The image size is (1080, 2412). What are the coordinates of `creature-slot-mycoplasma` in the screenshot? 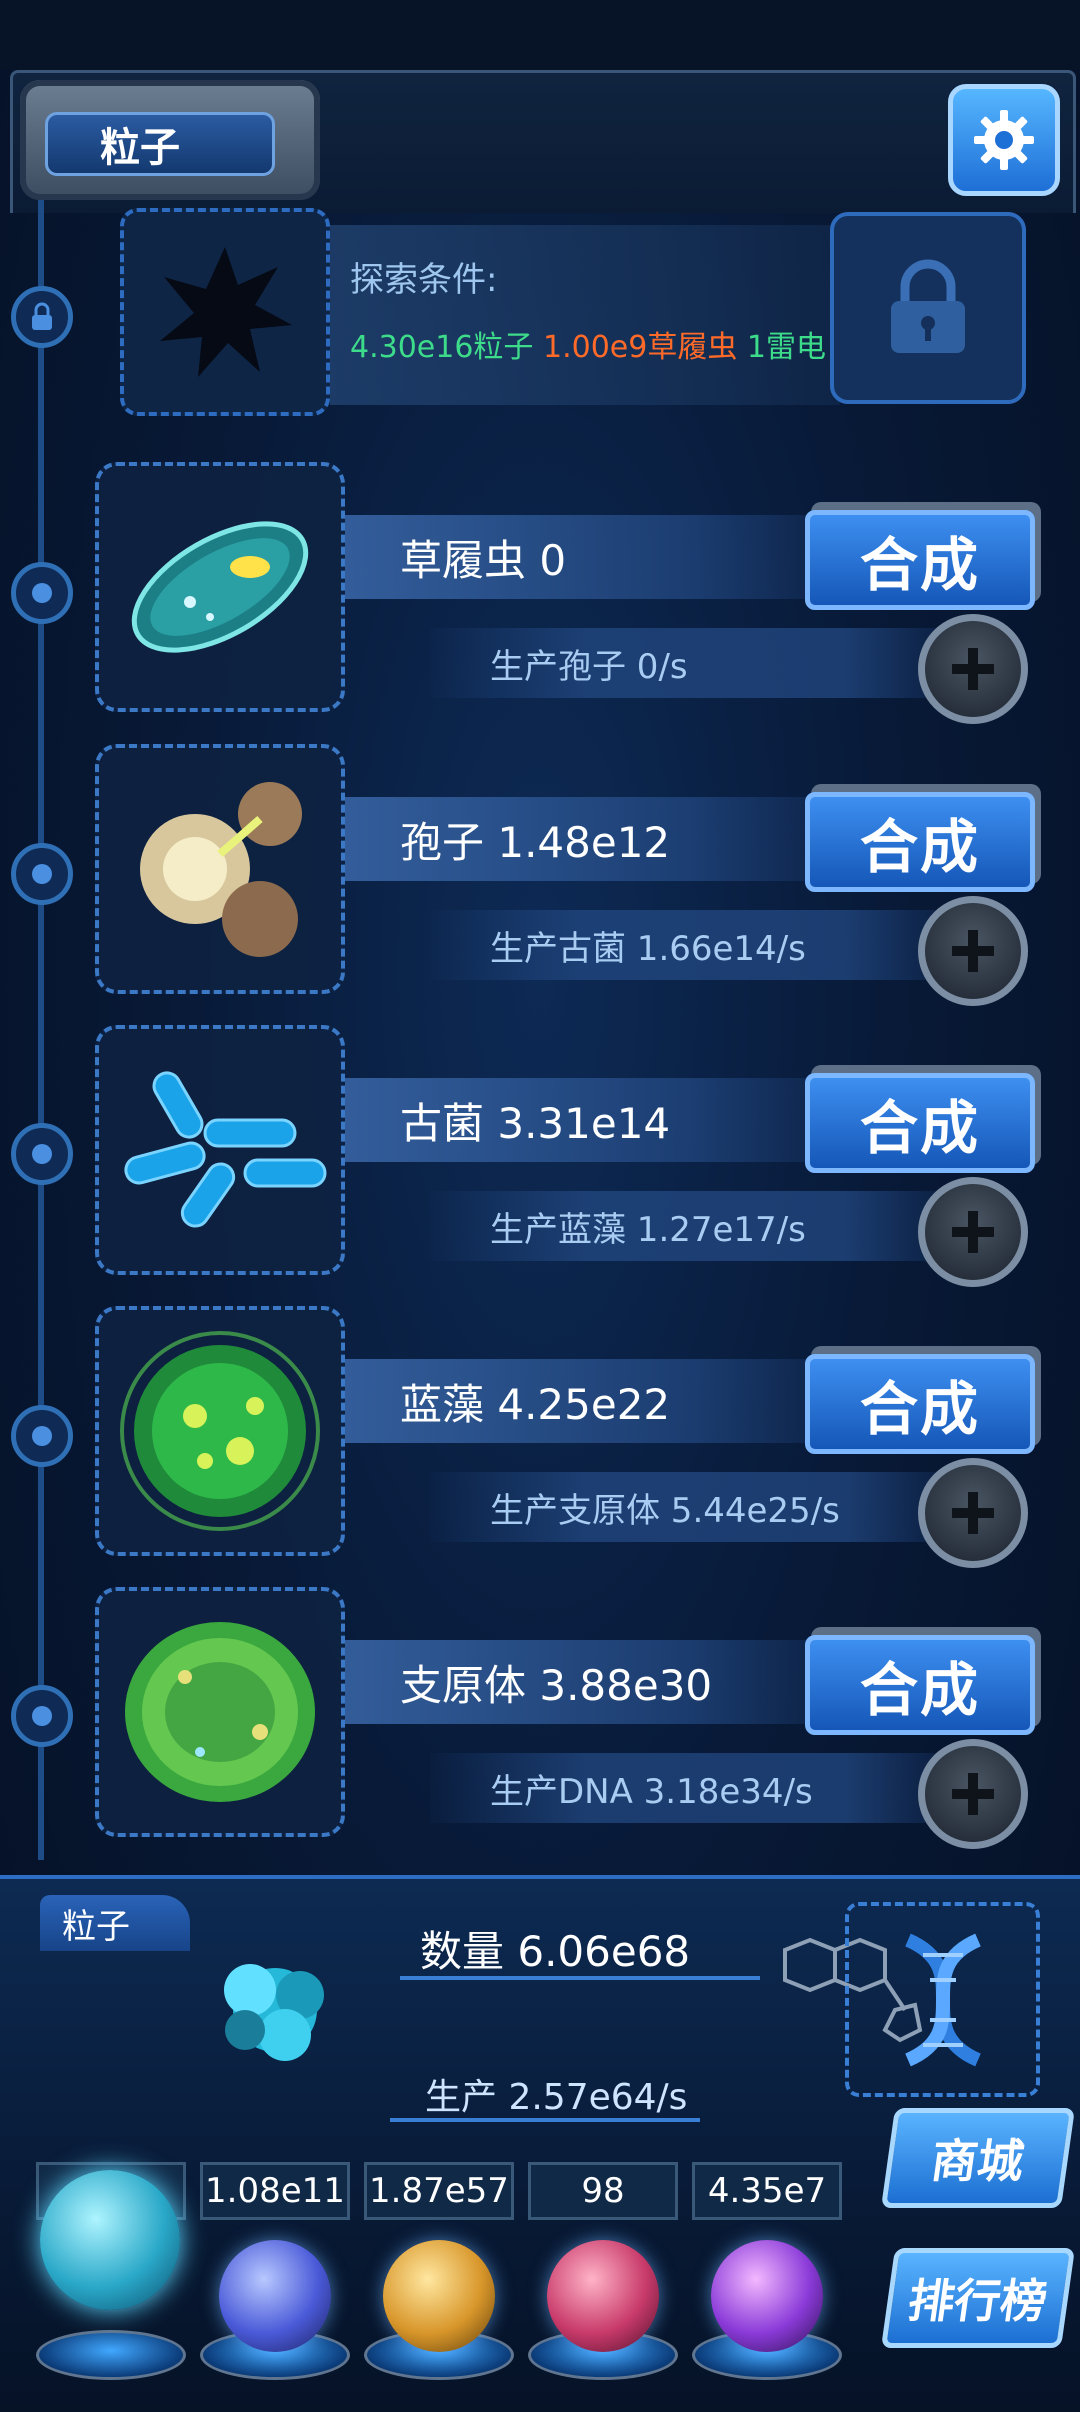 It's located at (220, 1712).